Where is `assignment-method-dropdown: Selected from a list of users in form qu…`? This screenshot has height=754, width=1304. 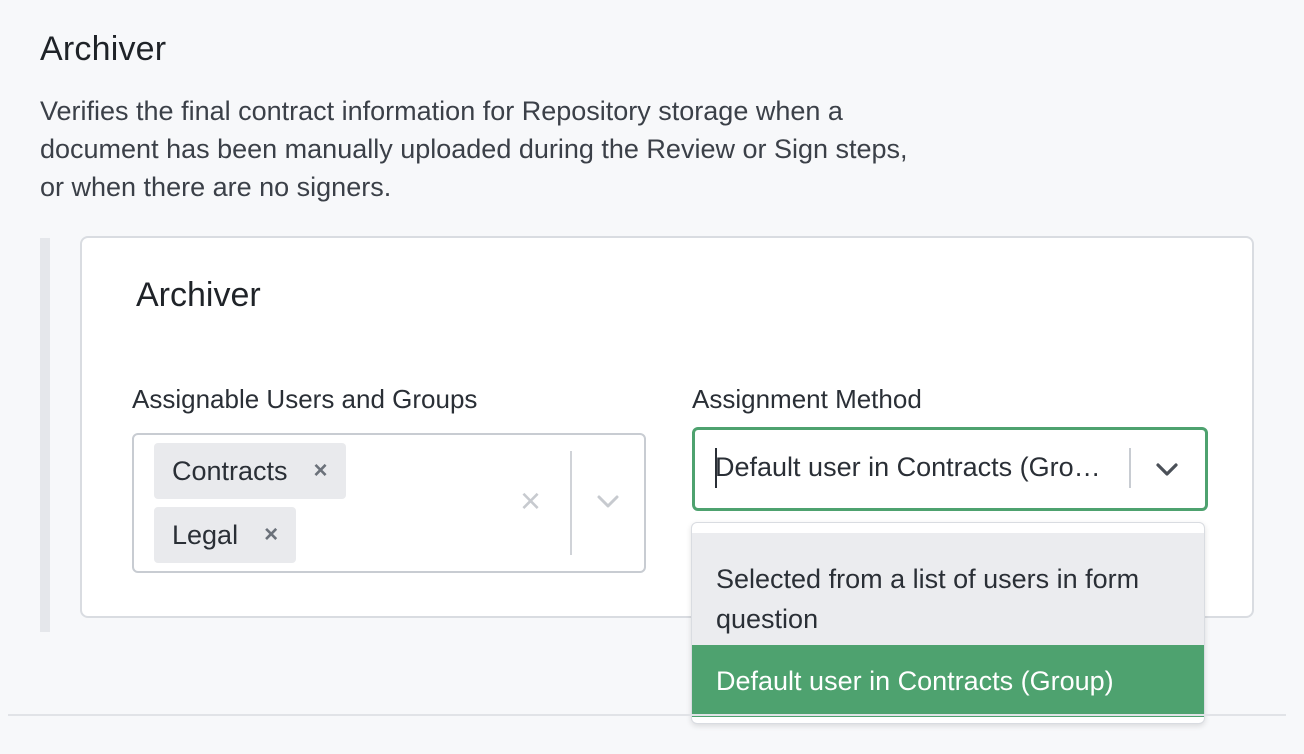 assignment-method-dropdown: Selected from a list of users in form qu… is located at coordinates (948, 623).